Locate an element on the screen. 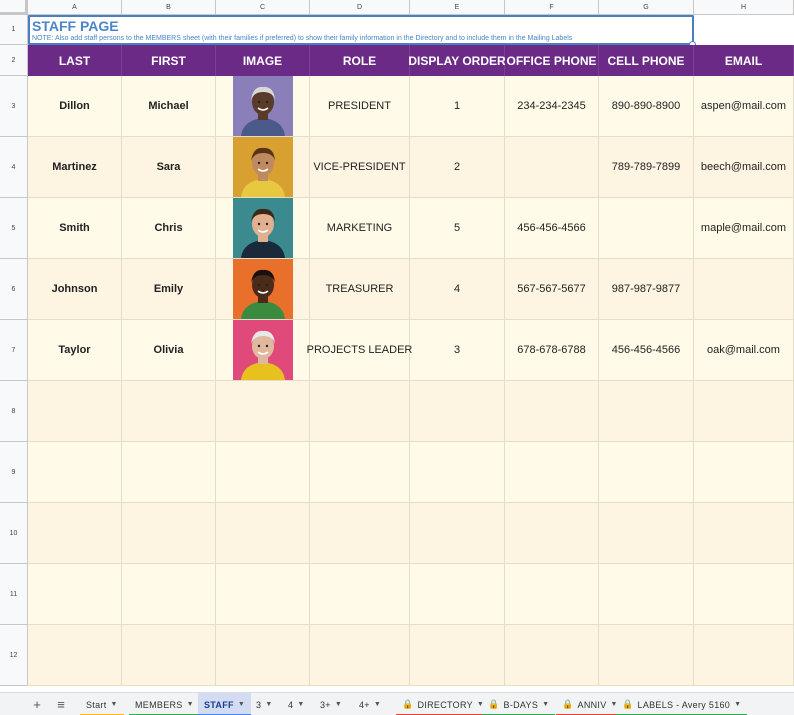 This screenshot has width=794, height=715. header-cell: IMAGE is located at coordinates (263, 60).